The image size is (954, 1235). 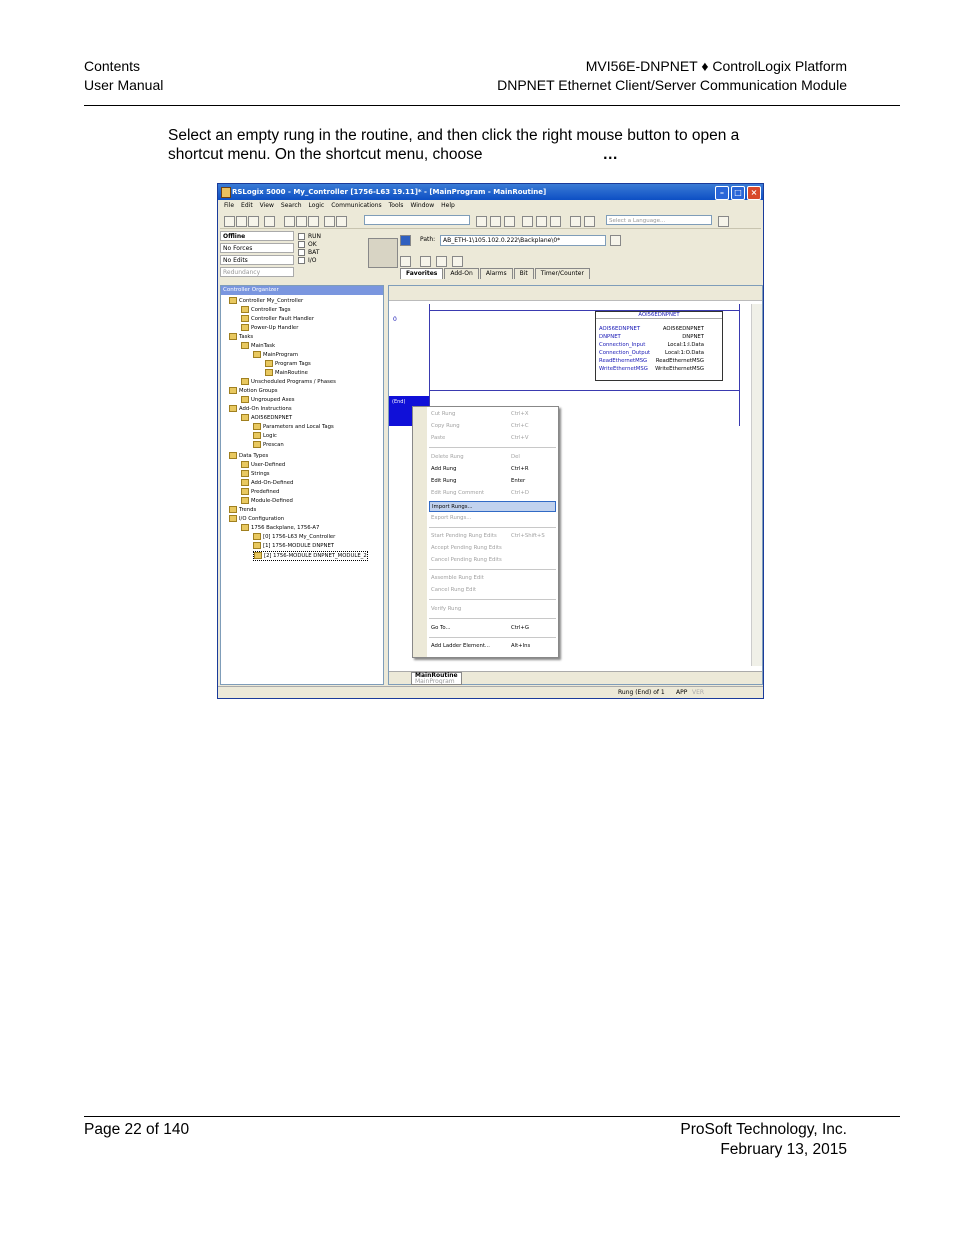 What do you see at coordinates (266, 418) in the screenshot?
I see `tree-node: AOI56EDNPNET` at bounding box center [266, 418].